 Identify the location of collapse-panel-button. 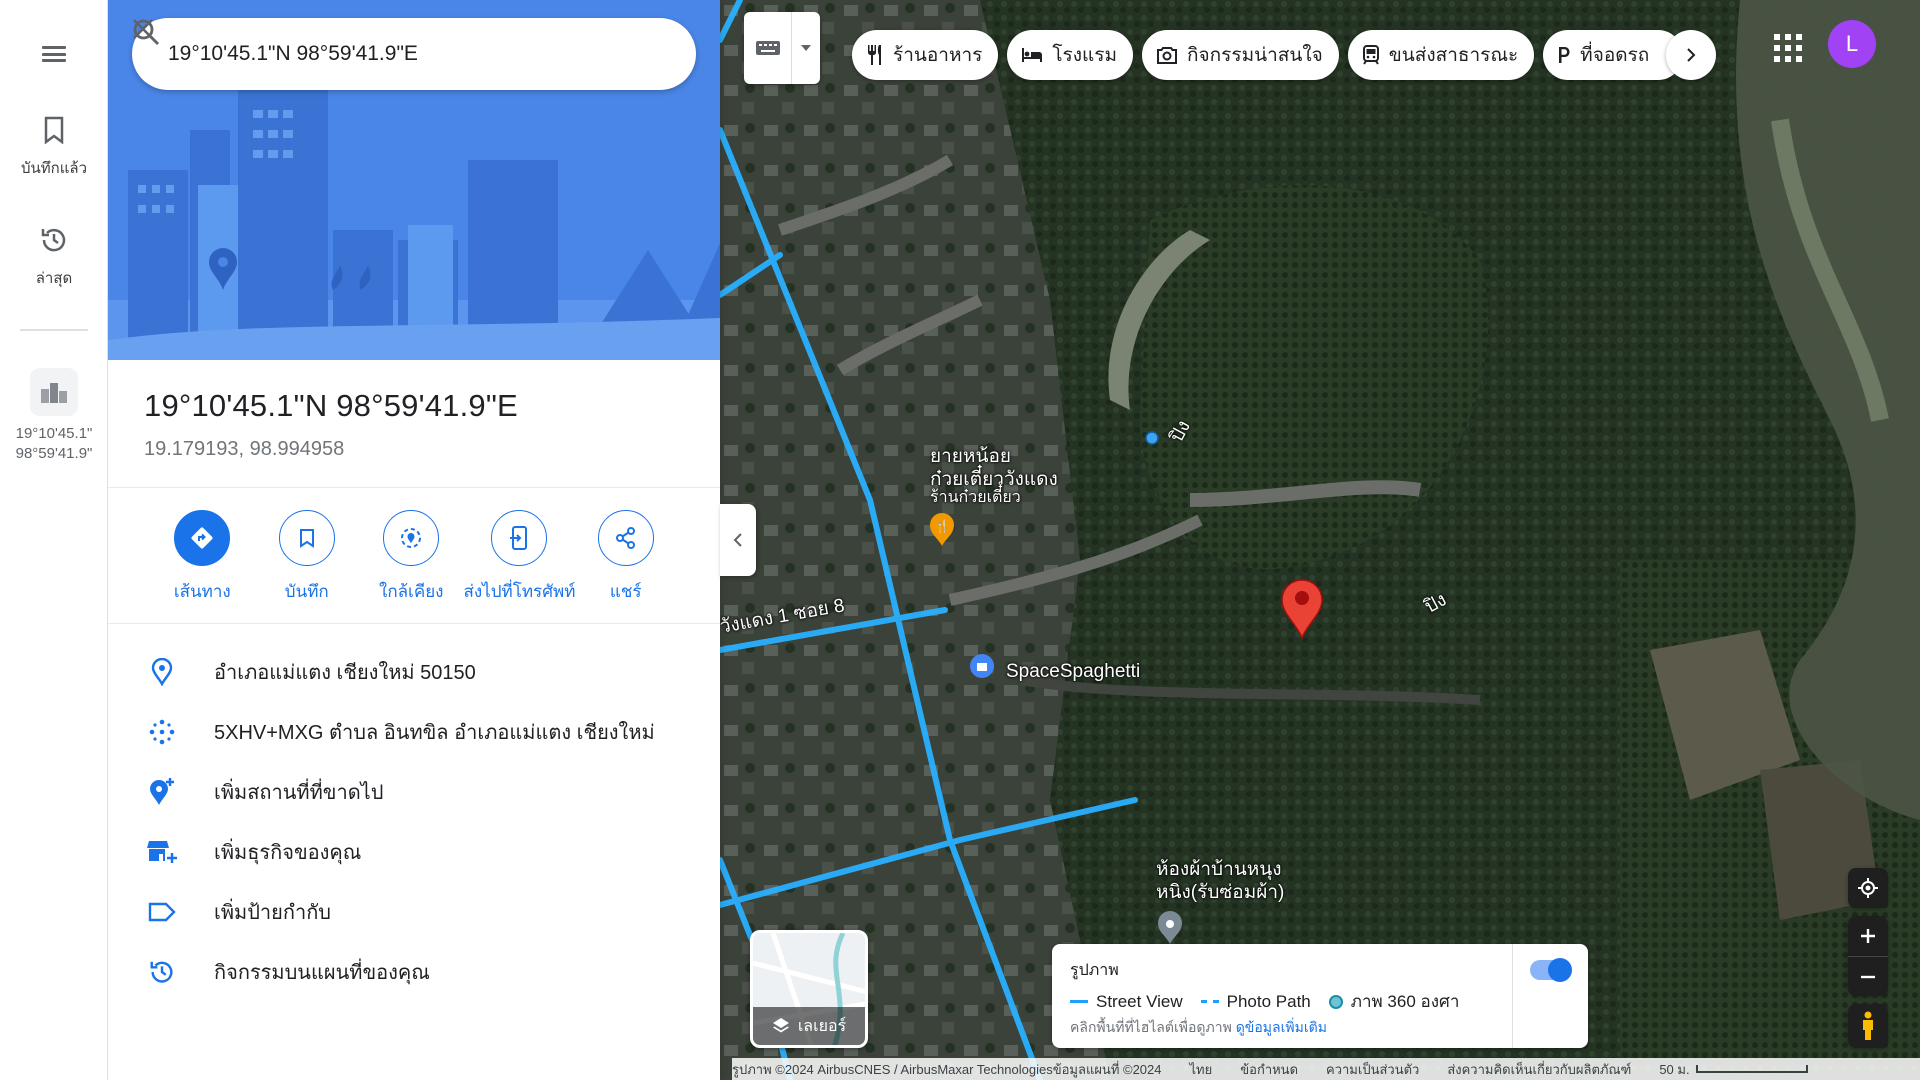
(738, 540).